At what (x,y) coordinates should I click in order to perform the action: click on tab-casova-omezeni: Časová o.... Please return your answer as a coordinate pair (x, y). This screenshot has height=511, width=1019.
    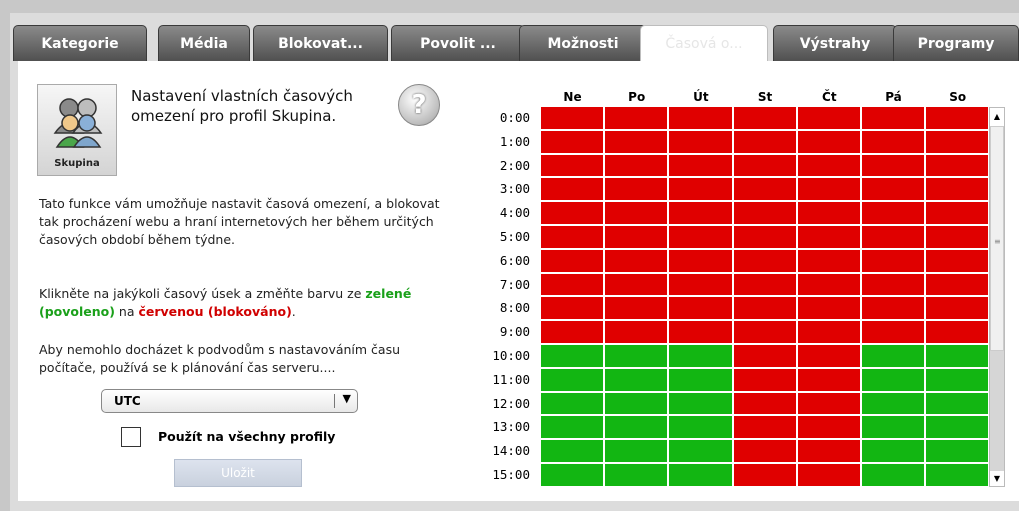
    Looking at the image, I should click on (704, 43).